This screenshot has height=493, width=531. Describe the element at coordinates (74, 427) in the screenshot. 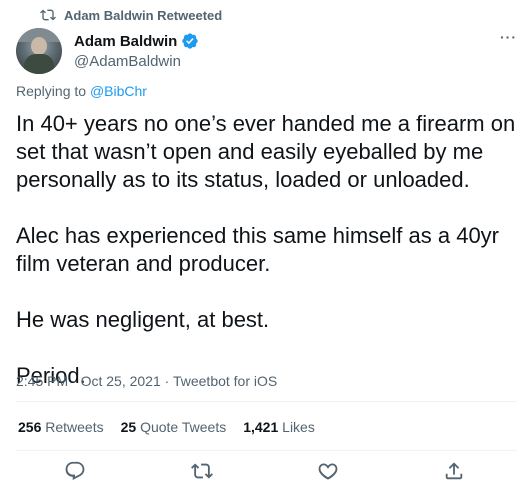

I see `retweets-label: Retweets` at that location.